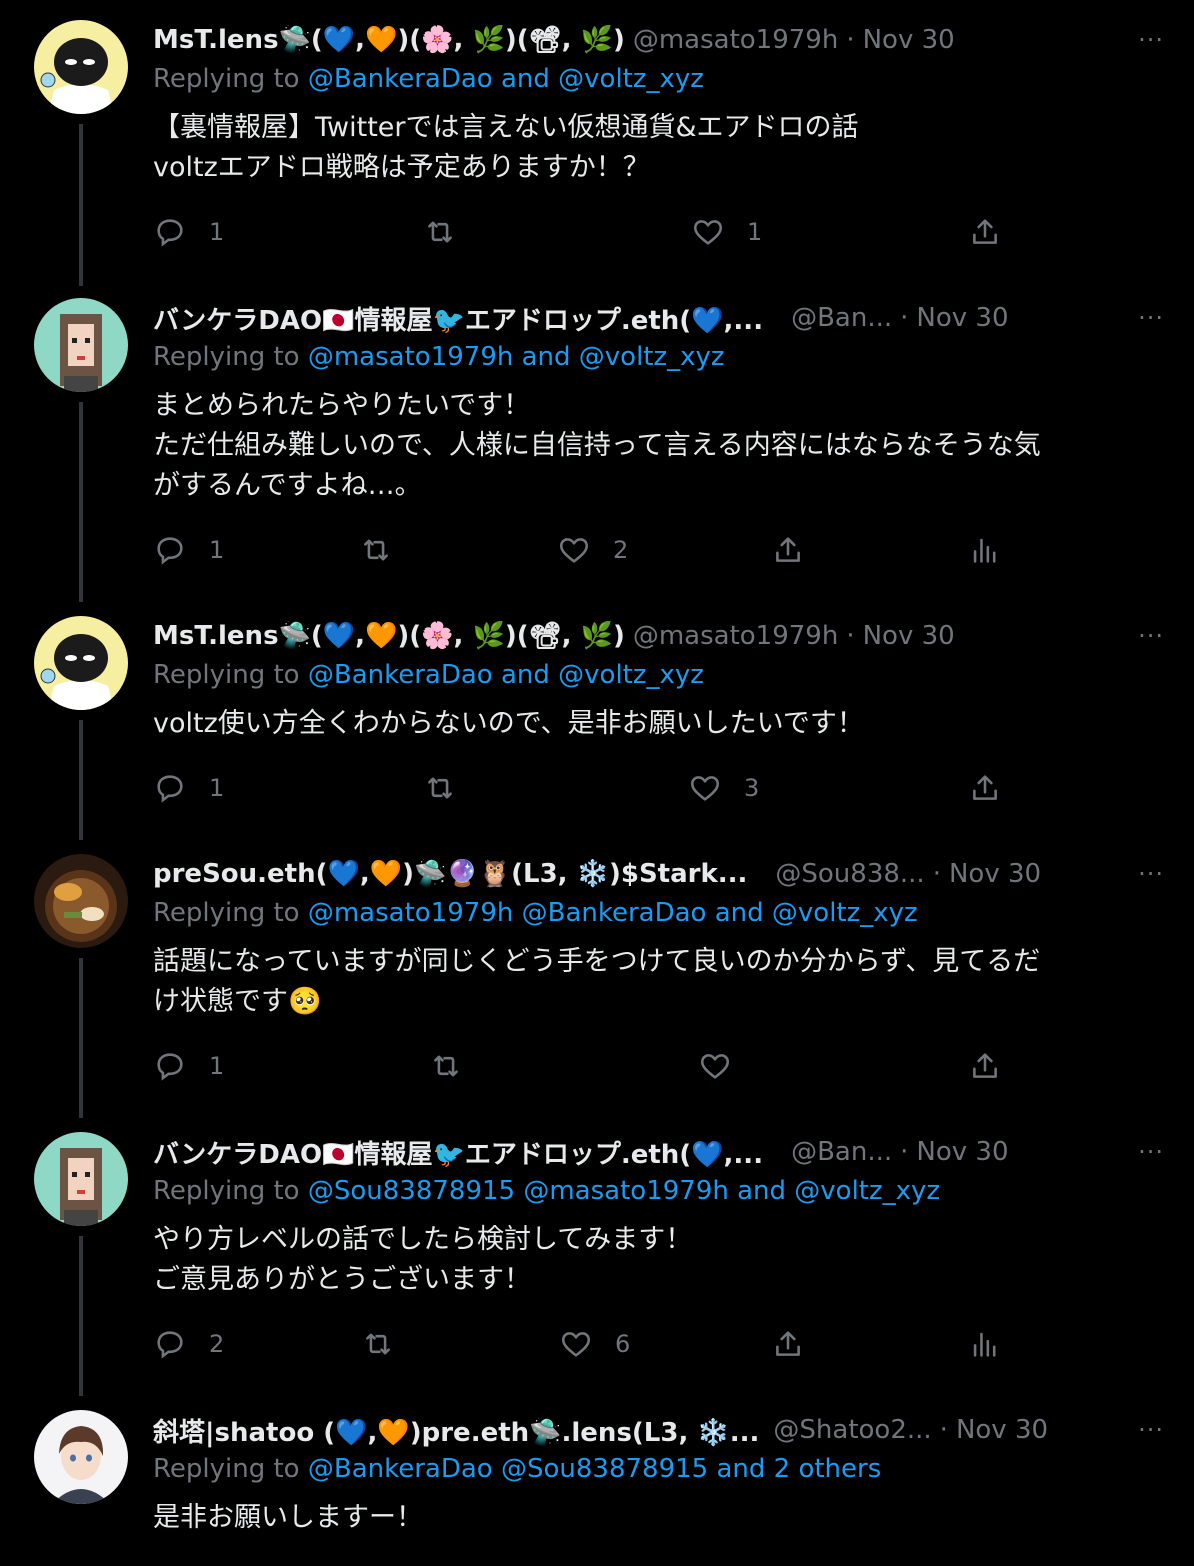  I want to click on like-button: 3, so click(723, 788).